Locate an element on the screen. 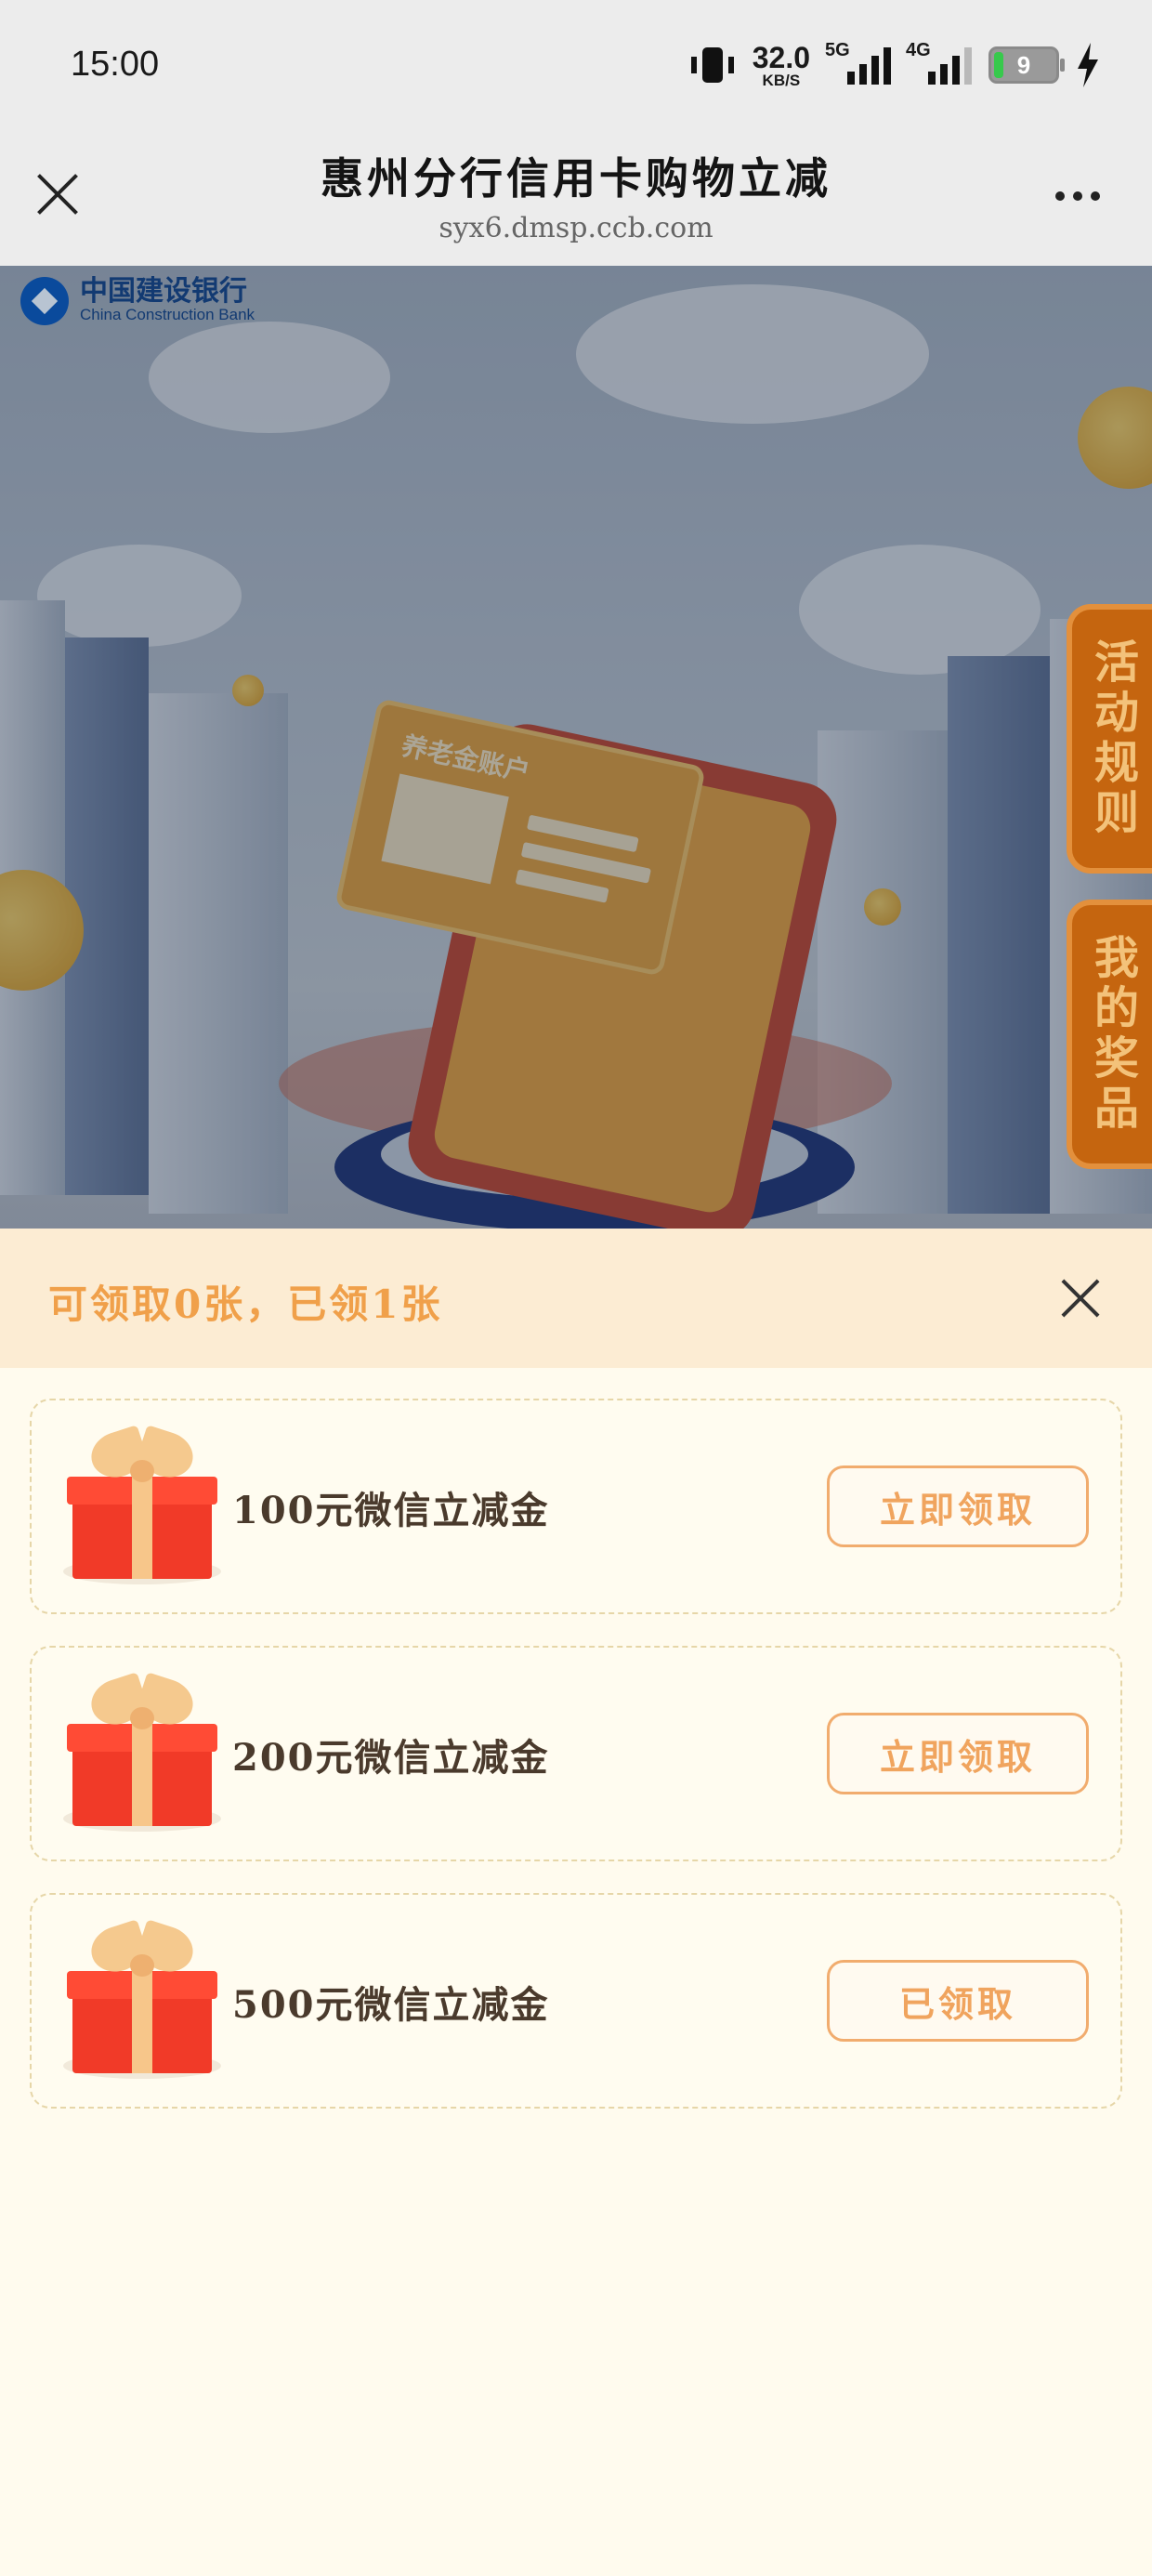 This screenshot has width=1152, height=2576. activity-rules-tab: 活动规则 is located at coordinates (1109, 739).